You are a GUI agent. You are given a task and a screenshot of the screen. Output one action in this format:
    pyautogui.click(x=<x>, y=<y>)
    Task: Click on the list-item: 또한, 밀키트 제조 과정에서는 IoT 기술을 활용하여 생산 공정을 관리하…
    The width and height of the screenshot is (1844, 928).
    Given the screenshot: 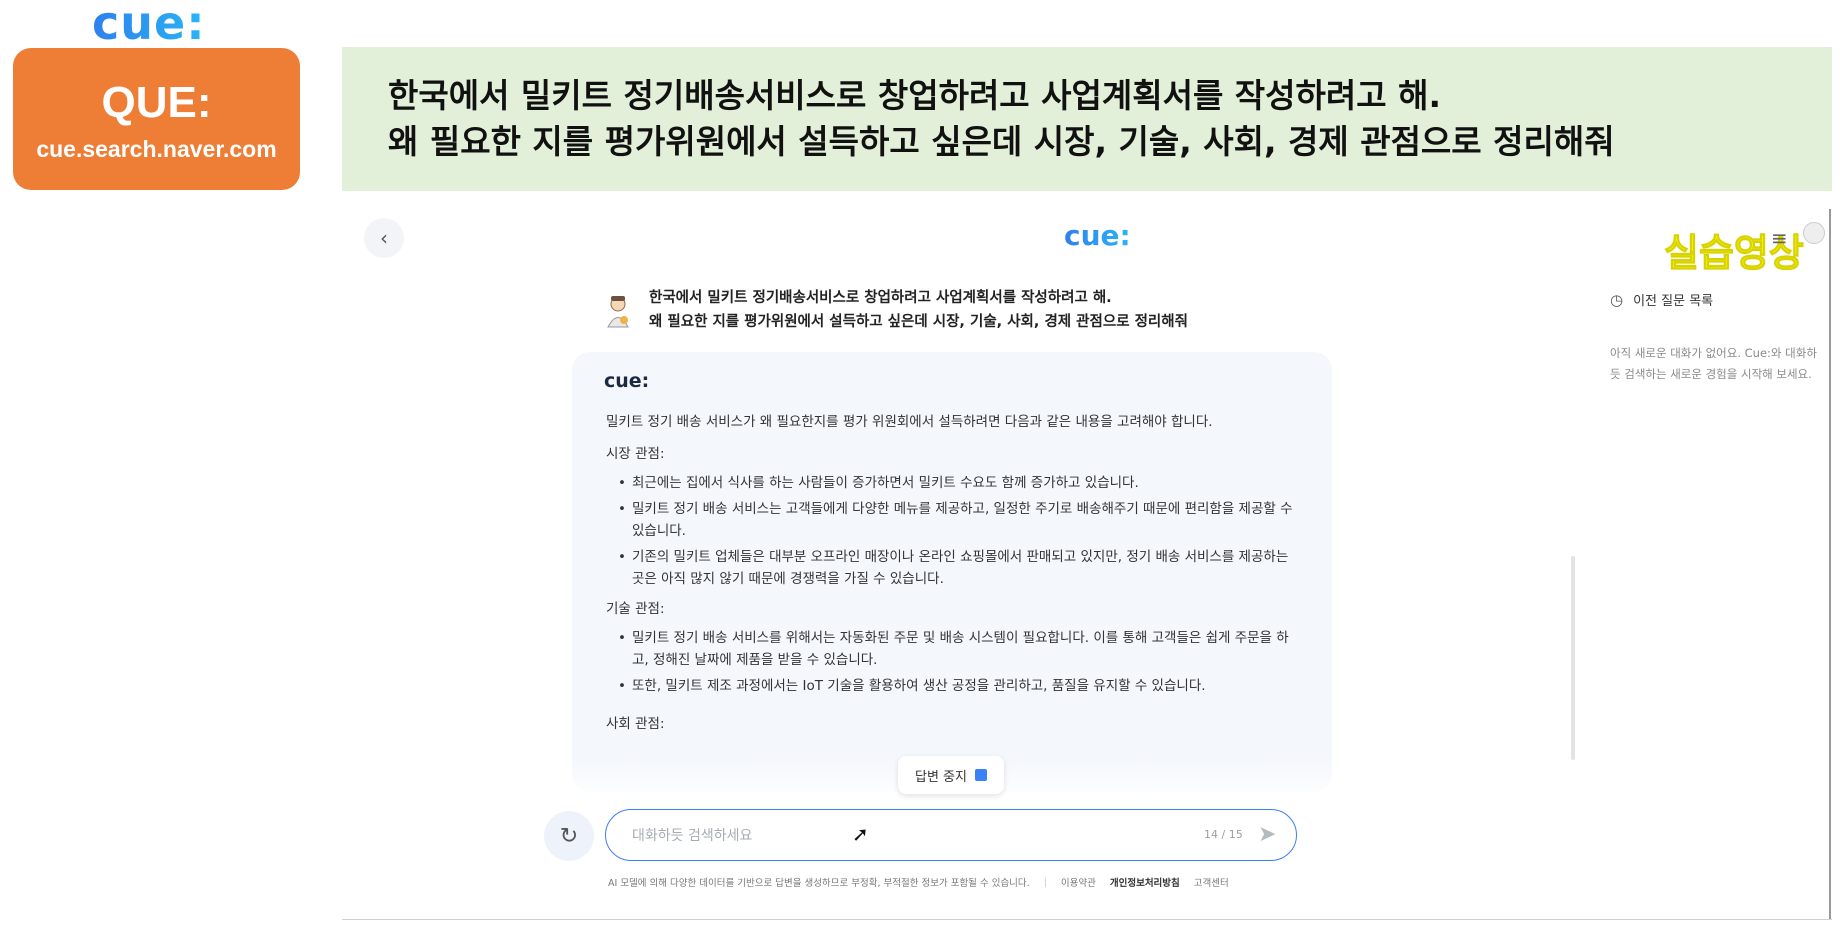 What is the action you would take?
    pyautogui.click(x=951, y=686)
    